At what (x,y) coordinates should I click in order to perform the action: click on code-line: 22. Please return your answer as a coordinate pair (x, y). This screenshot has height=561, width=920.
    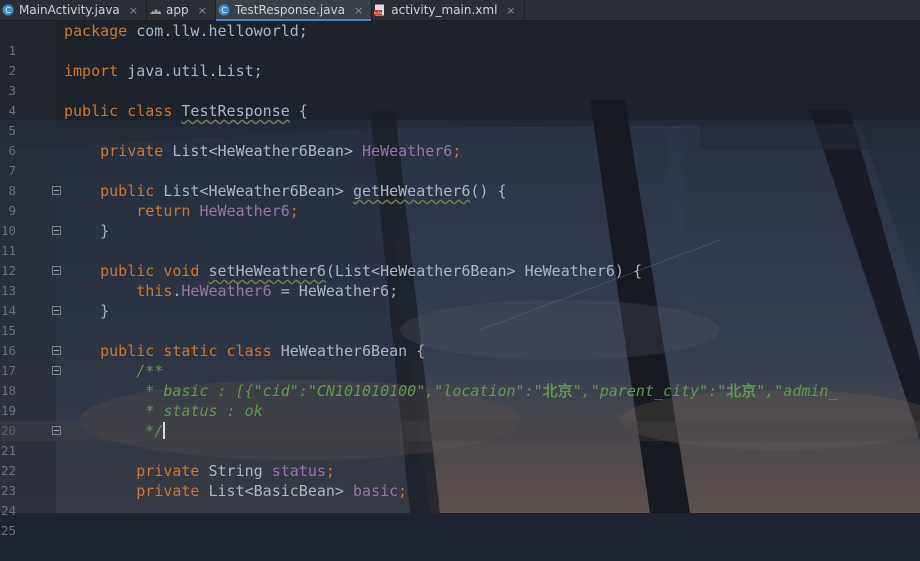
    Looking at the image, I should click on (460, 459).